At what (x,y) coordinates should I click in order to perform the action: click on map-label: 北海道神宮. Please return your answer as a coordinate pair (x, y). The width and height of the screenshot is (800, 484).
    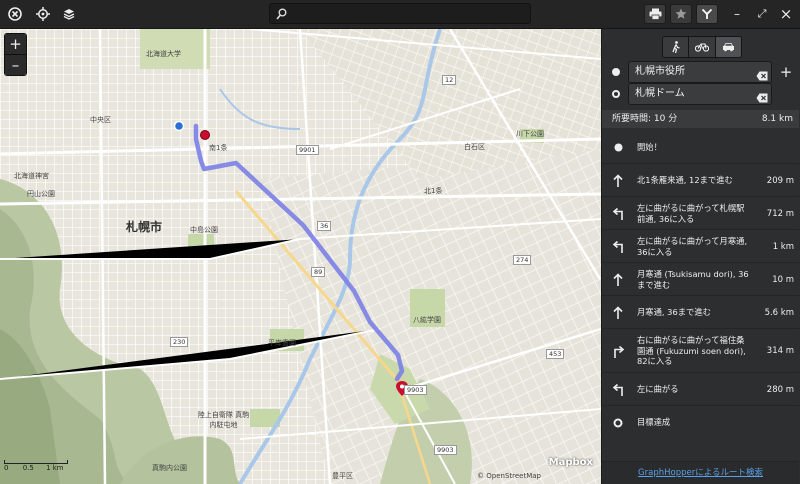
    Looking at the image, I should click on (31, 176).